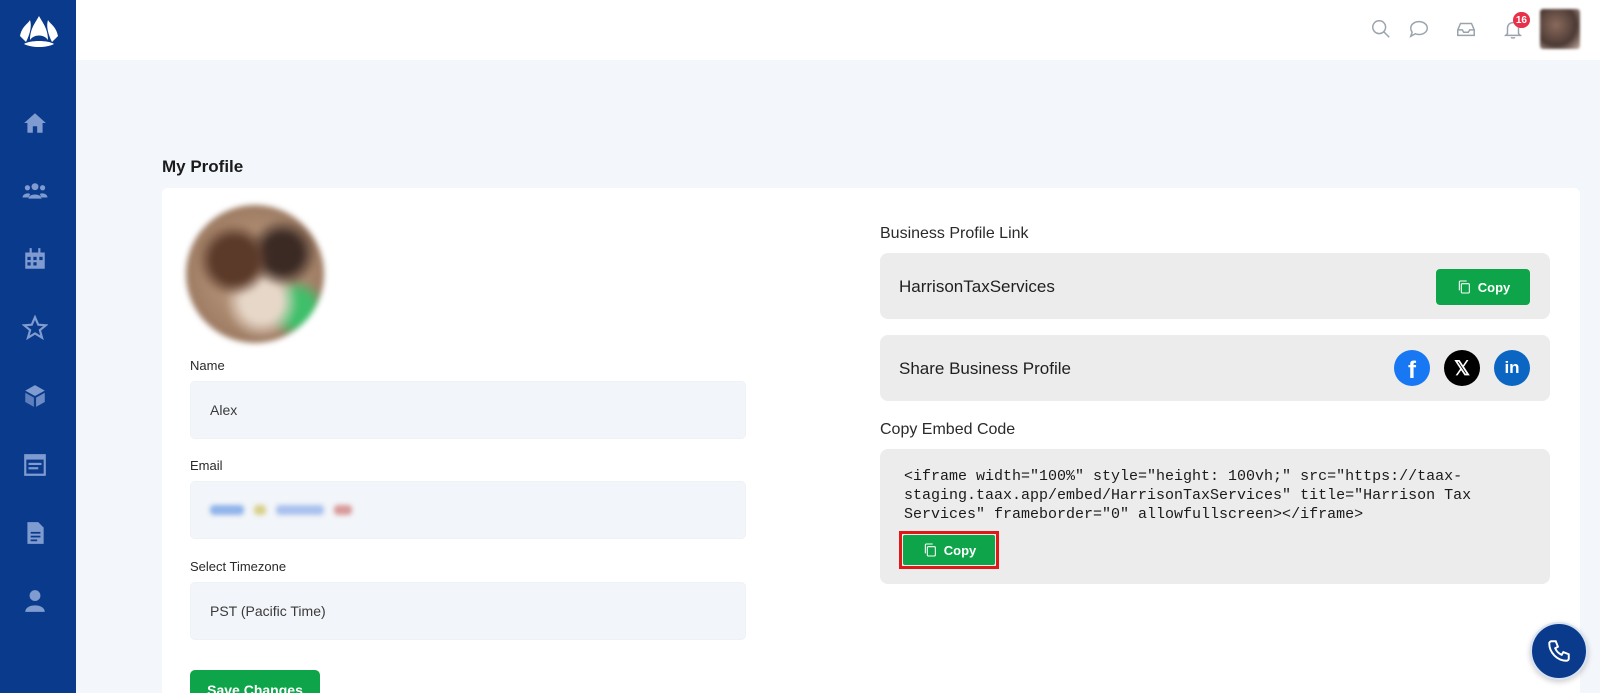 This screenshot has width=1600, height=693. What do you see at coordinates (38, 346) in the screenshot?
I see `sidebar` at bounding box center [38, 346].